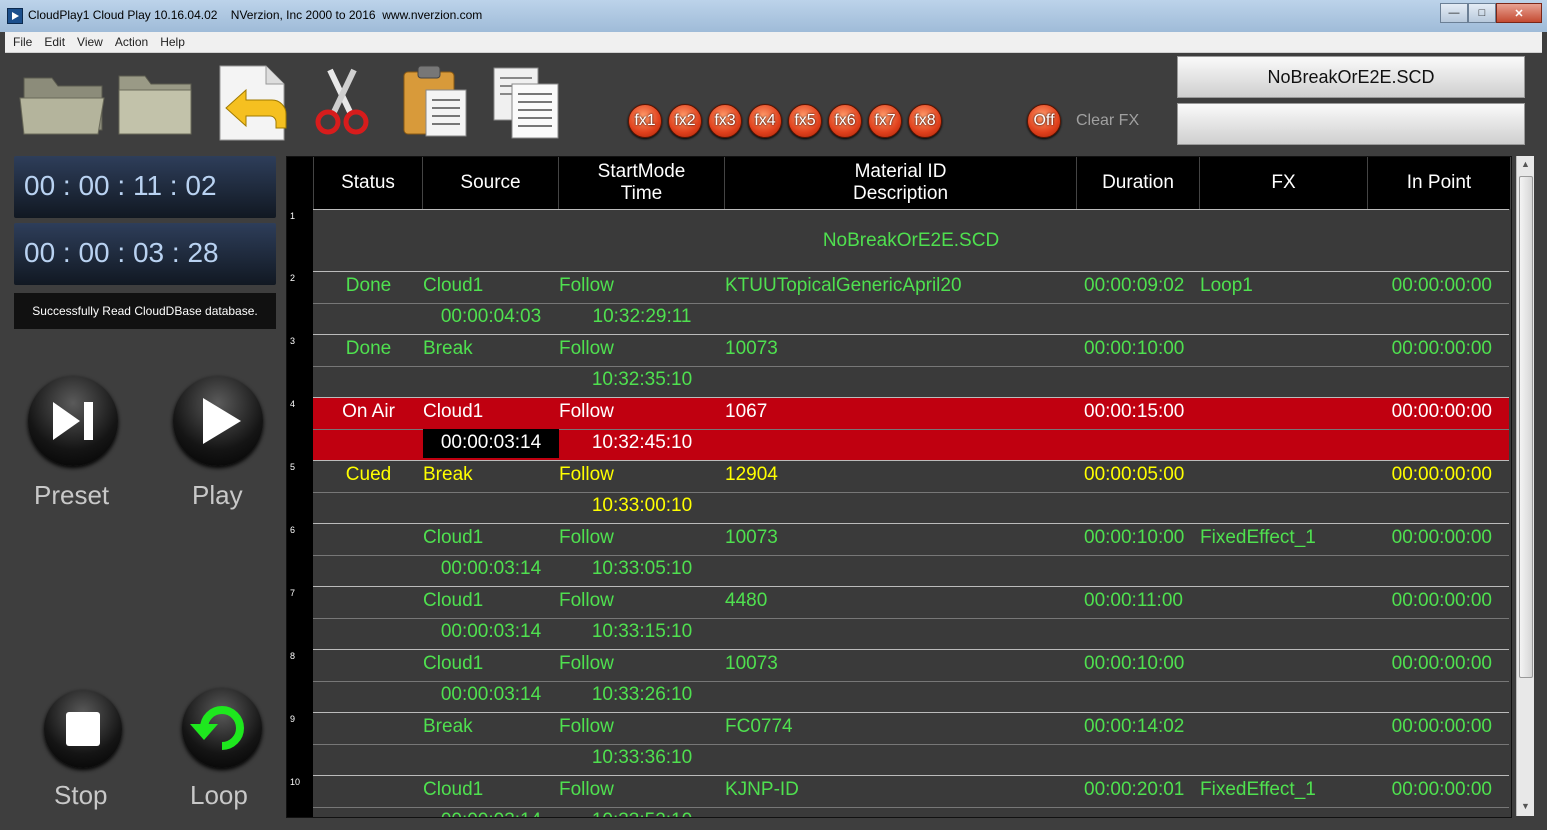 Image resolution: width=1547 pixels, height=830 pixels. Describe the element at coordinates (645, 121) in the screenshot. I see `fx1-button: fx1` at that location.